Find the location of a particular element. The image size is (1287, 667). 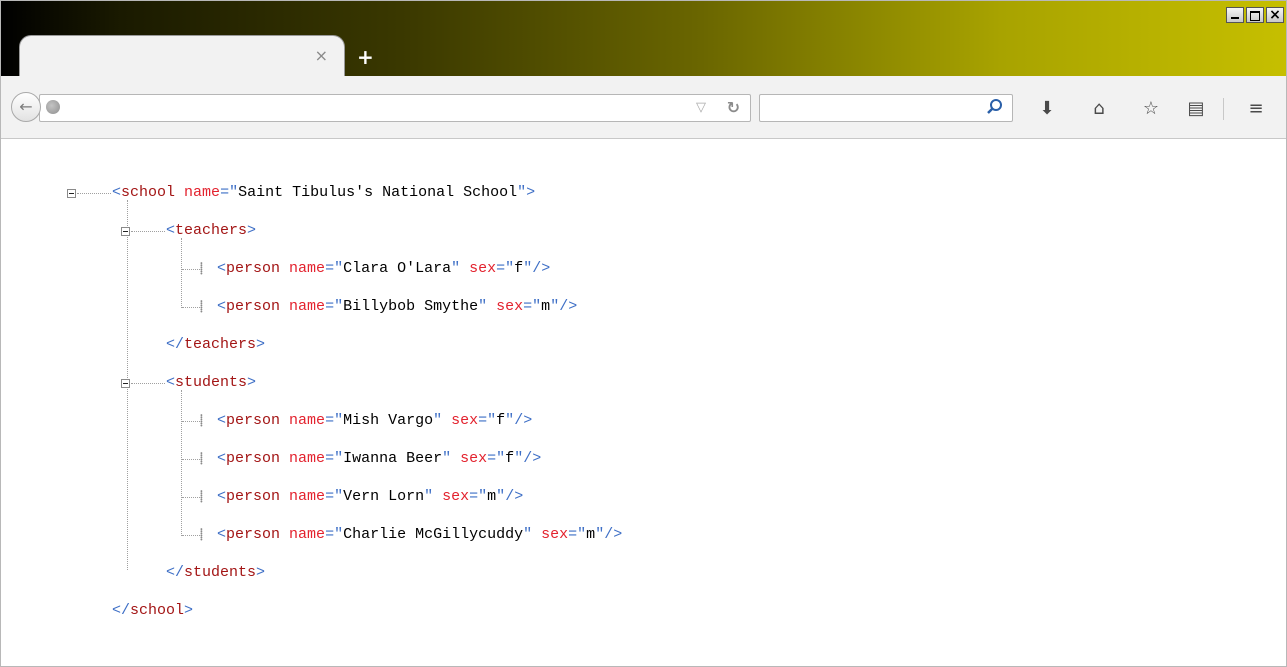

collapse-toggle-teachers is located at coordinates (125, 231).